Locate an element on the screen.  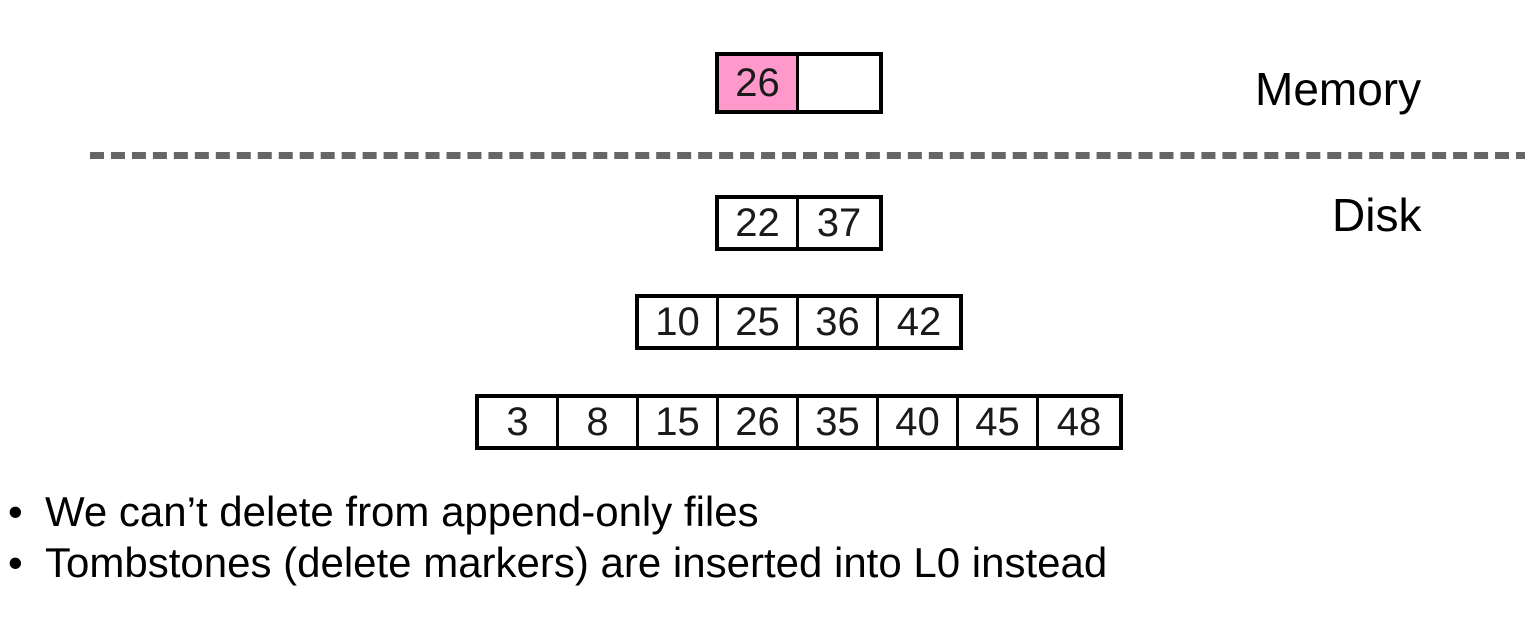
level-2-cell-4: 35 is located at coordinates (839, 422).